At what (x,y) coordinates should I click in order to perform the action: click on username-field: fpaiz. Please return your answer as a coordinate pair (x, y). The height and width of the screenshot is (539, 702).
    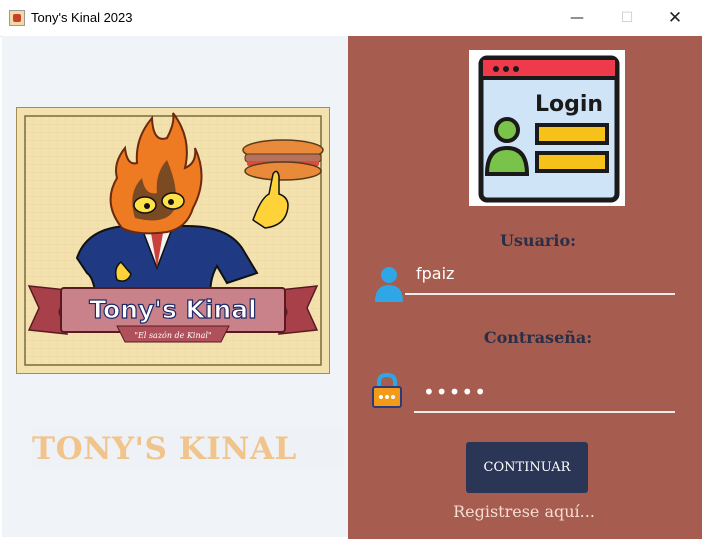
    Looking at the image, I should click on (540, 279).